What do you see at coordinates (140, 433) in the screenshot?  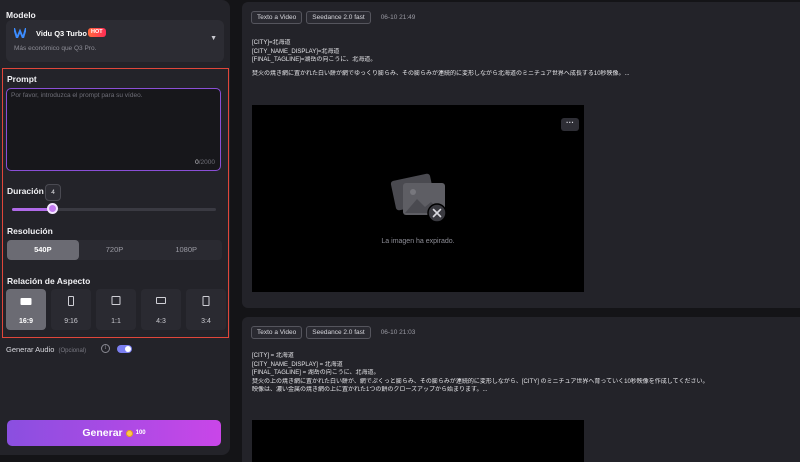 I see `generate-cost: 100` at bounding box center [140, 433].